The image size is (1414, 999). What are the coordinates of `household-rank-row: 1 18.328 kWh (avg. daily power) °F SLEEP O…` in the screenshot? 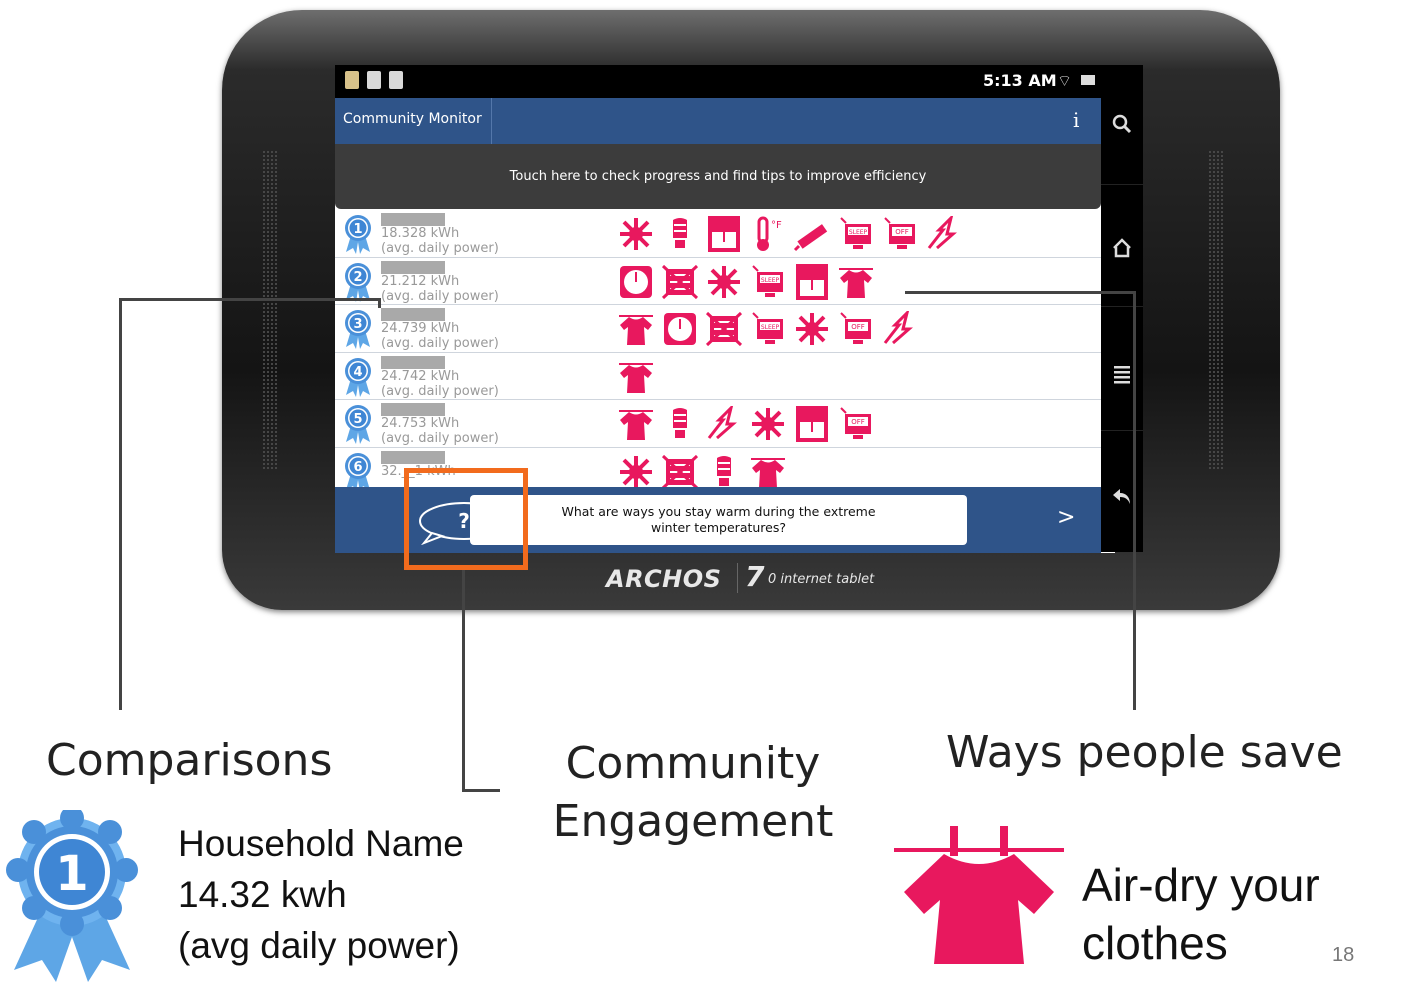 It's located at (718, 234).